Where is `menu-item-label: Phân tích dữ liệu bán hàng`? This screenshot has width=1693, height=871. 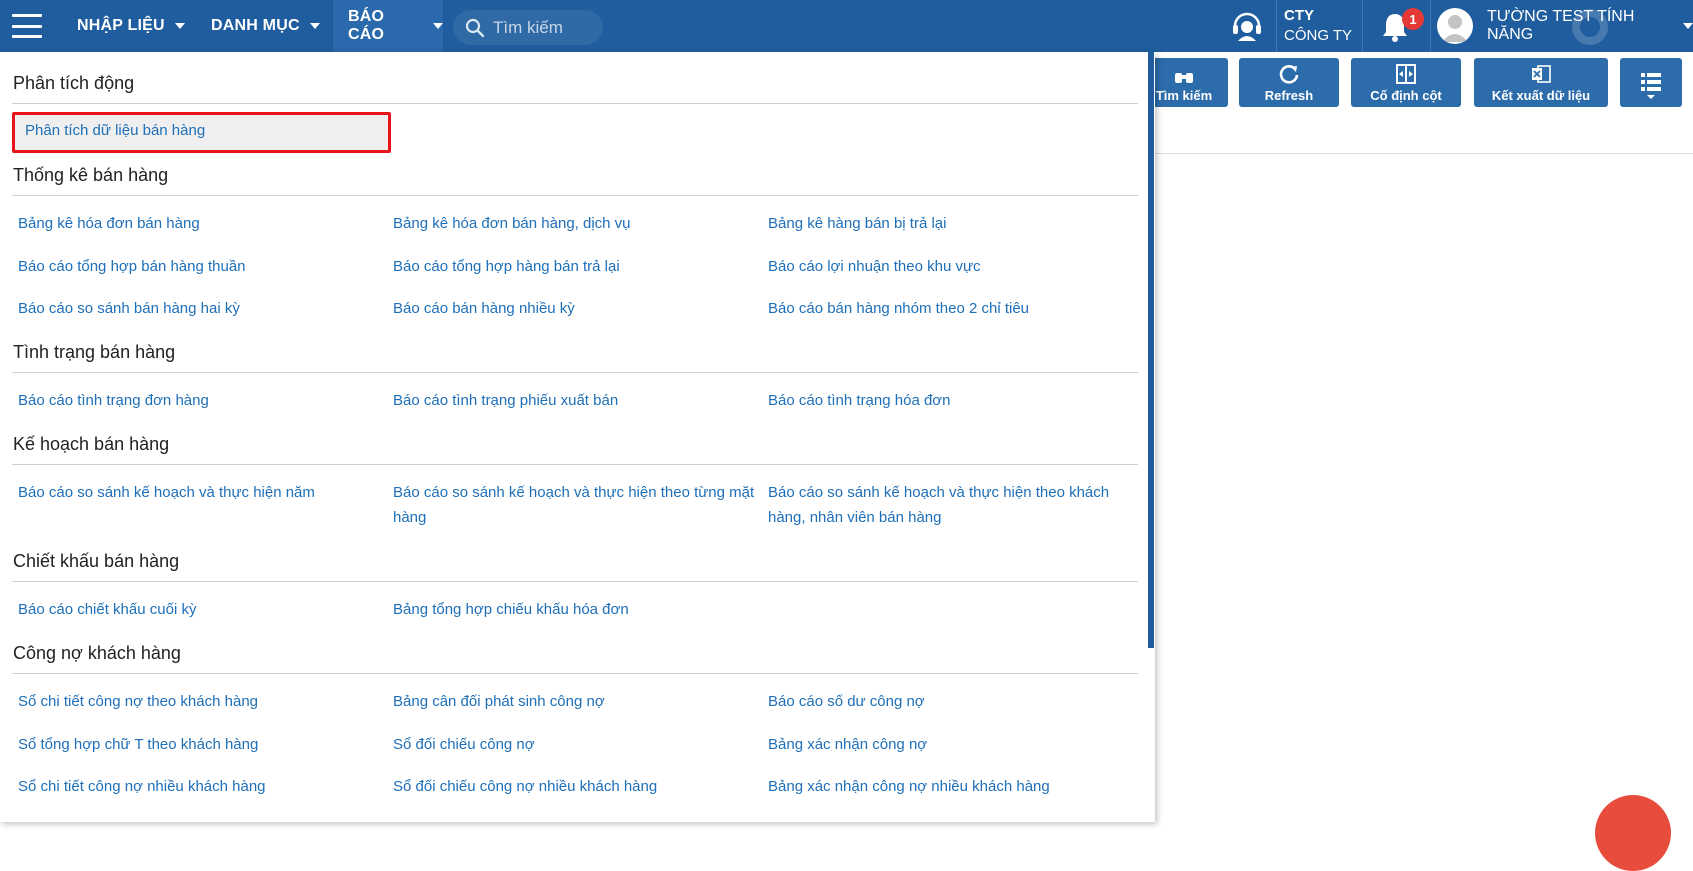 menu-item-label: Phân tích dữ liệu bán hàng is located at coordinates (115, 130).